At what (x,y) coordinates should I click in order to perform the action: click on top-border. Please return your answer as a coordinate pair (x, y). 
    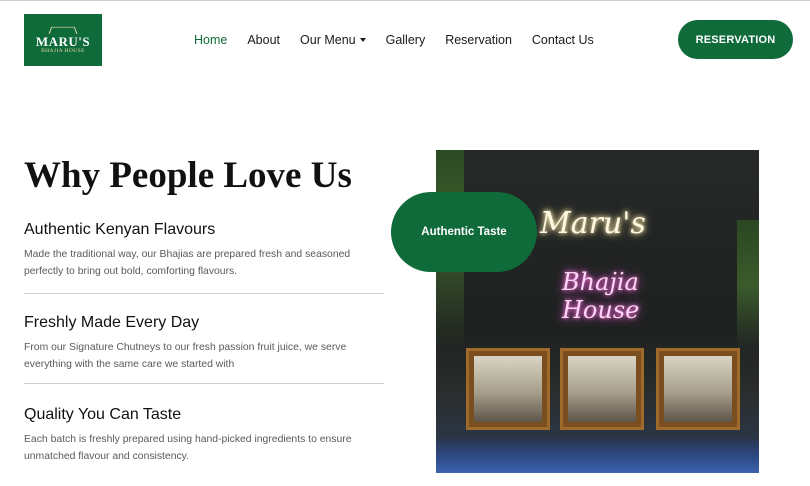
    Looking at the image, I should click on (405, 0).